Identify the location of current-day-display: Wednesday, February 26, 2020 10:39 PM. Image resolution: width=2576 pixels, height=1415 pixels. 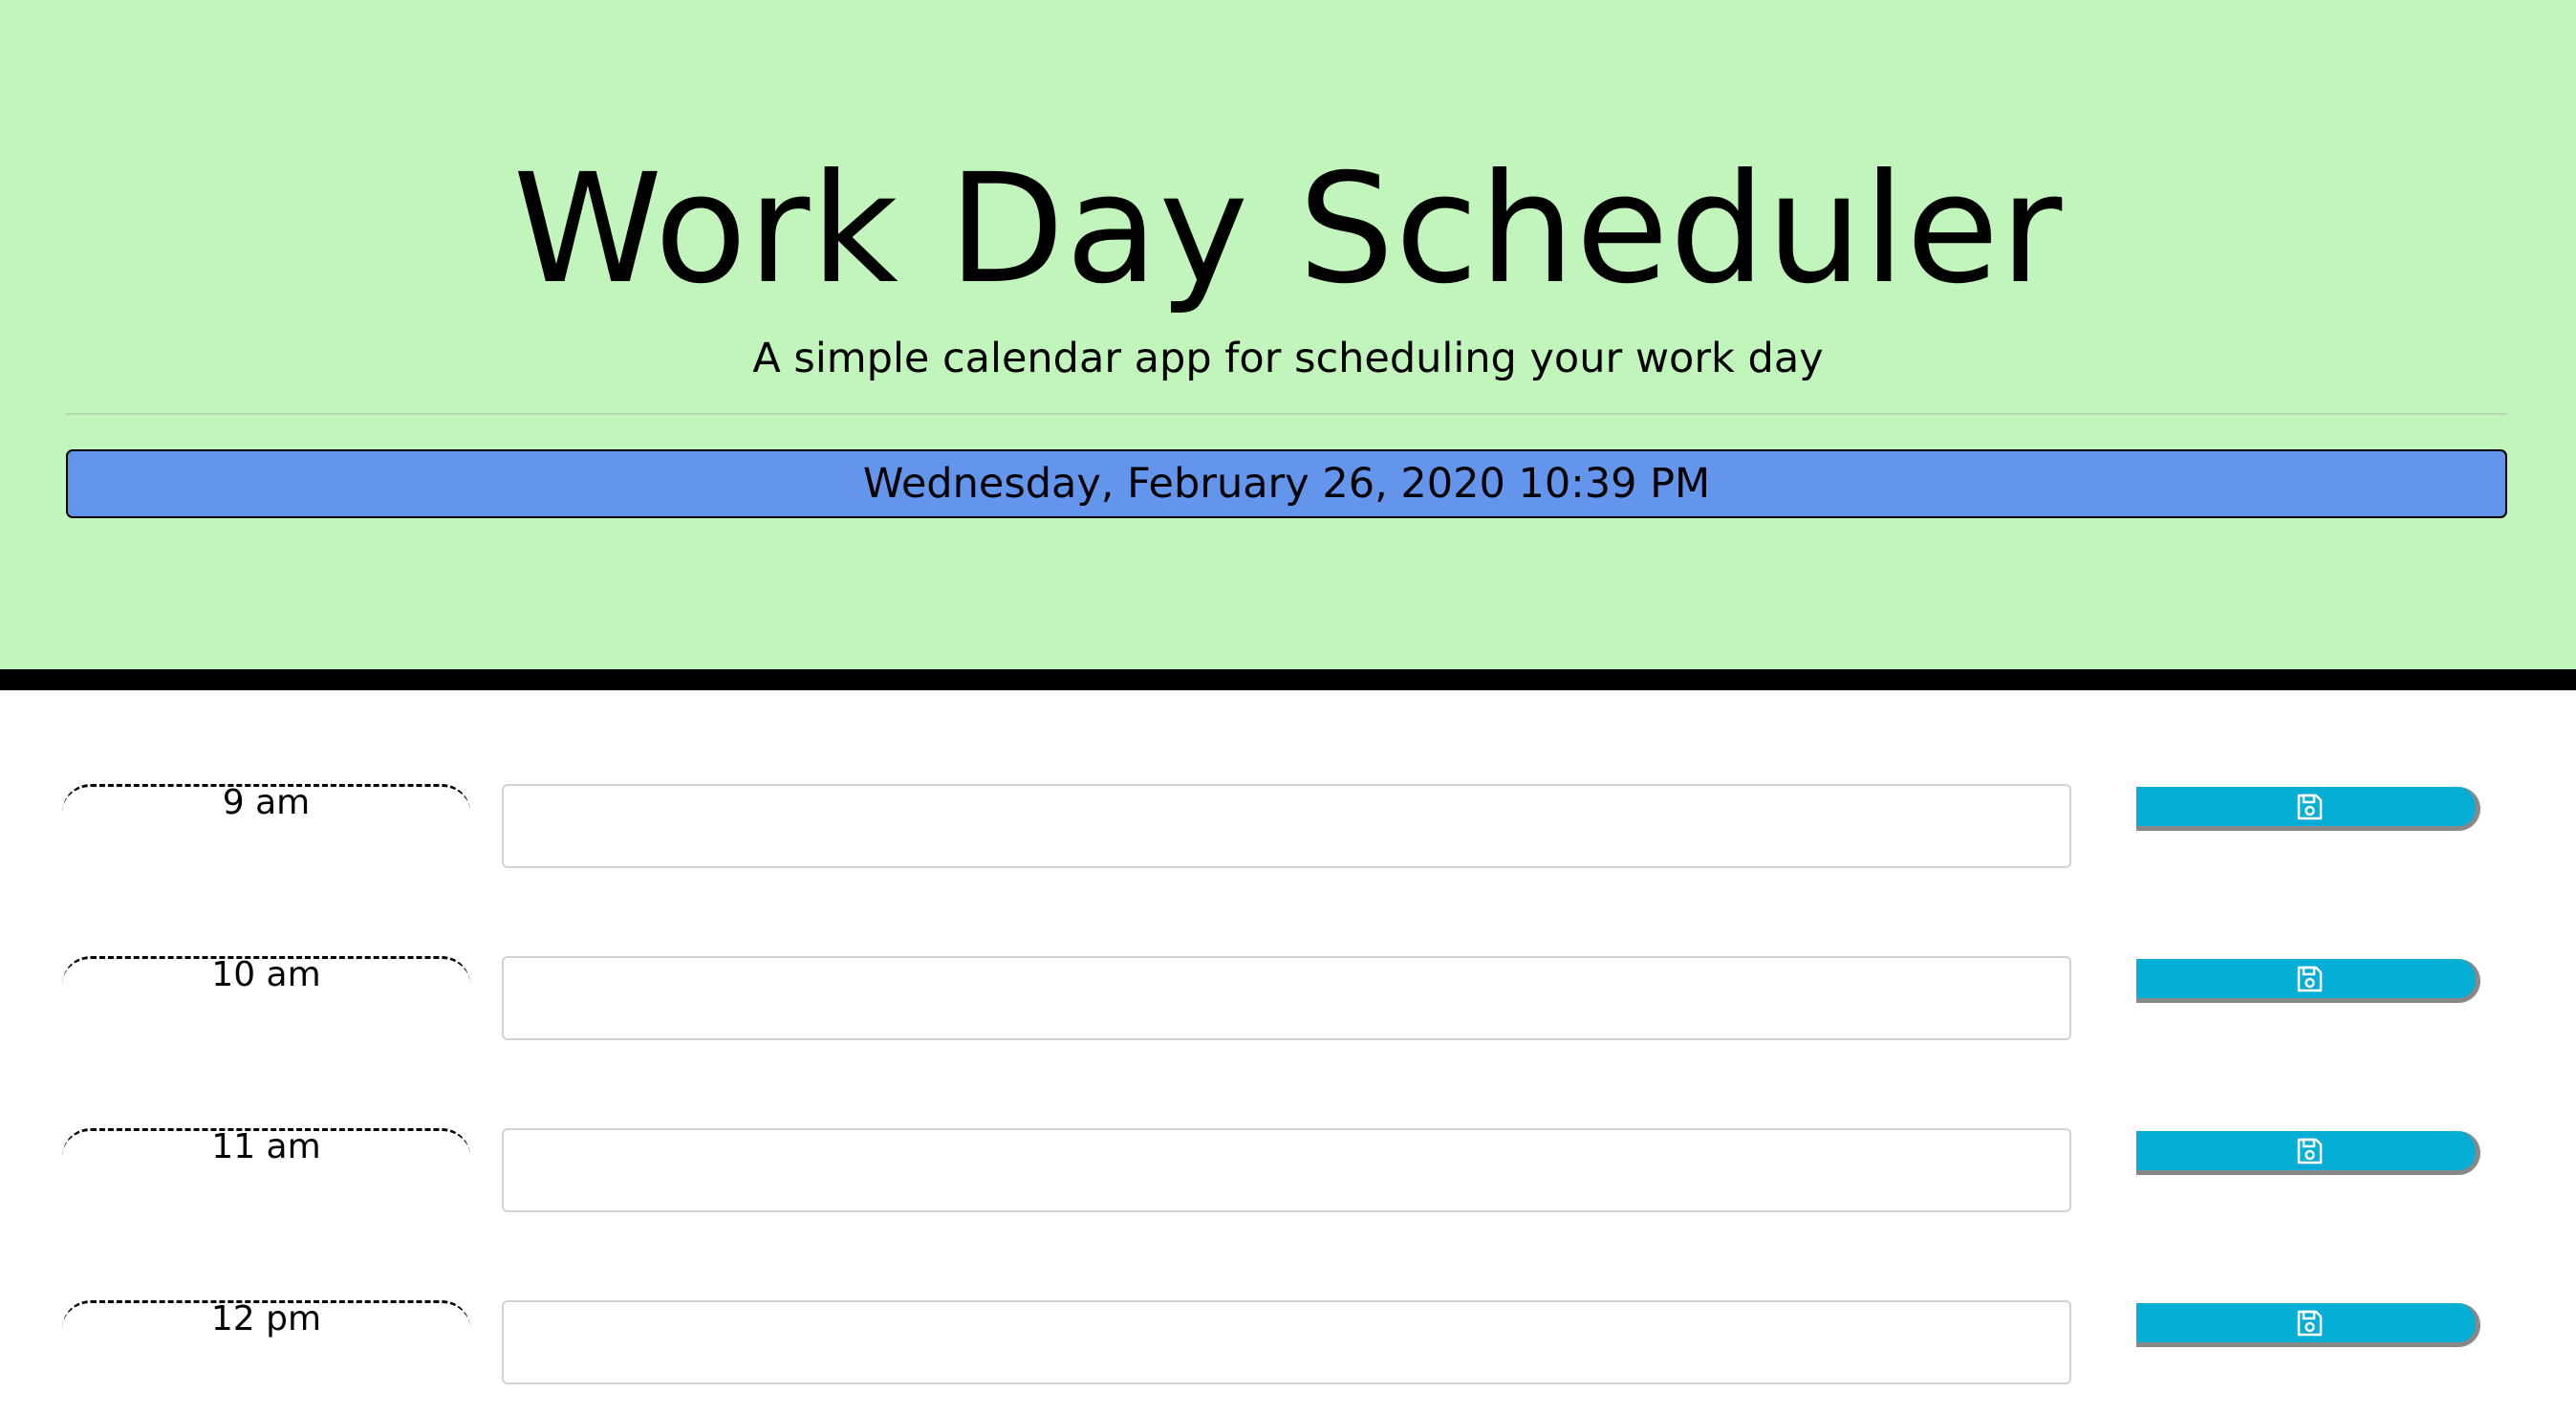
(1286, 483).